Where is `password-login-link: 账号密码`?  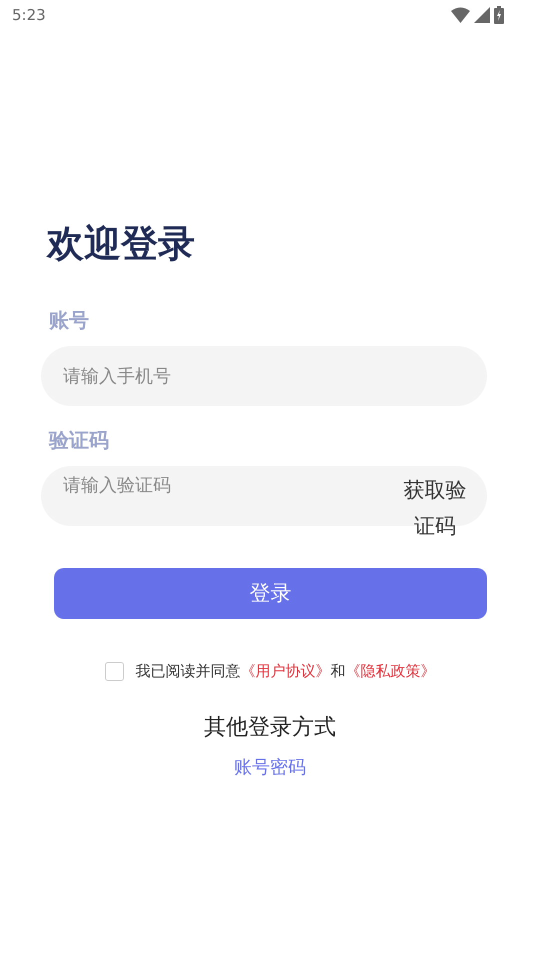 password-login-link: 账号密码 is located at coordinates (270, 767).